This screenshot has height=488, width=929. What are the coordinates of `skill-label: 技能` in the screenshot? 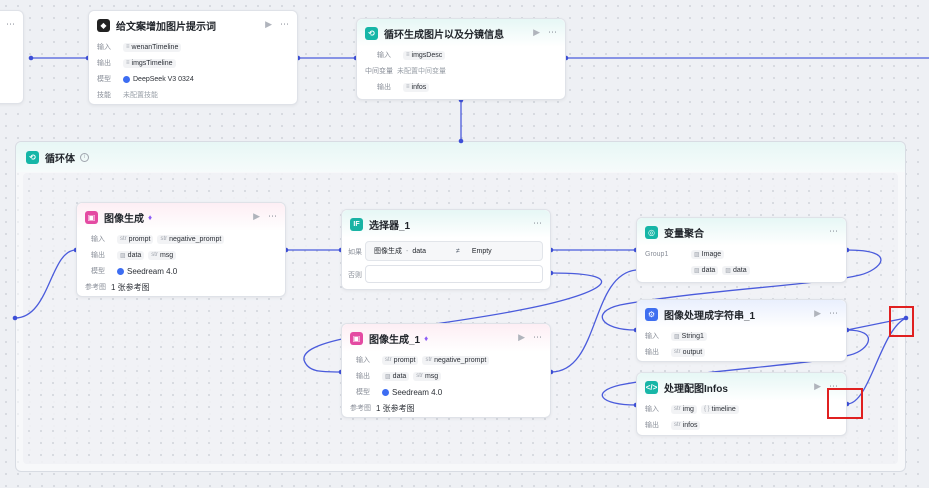 It's located at (104, 95).